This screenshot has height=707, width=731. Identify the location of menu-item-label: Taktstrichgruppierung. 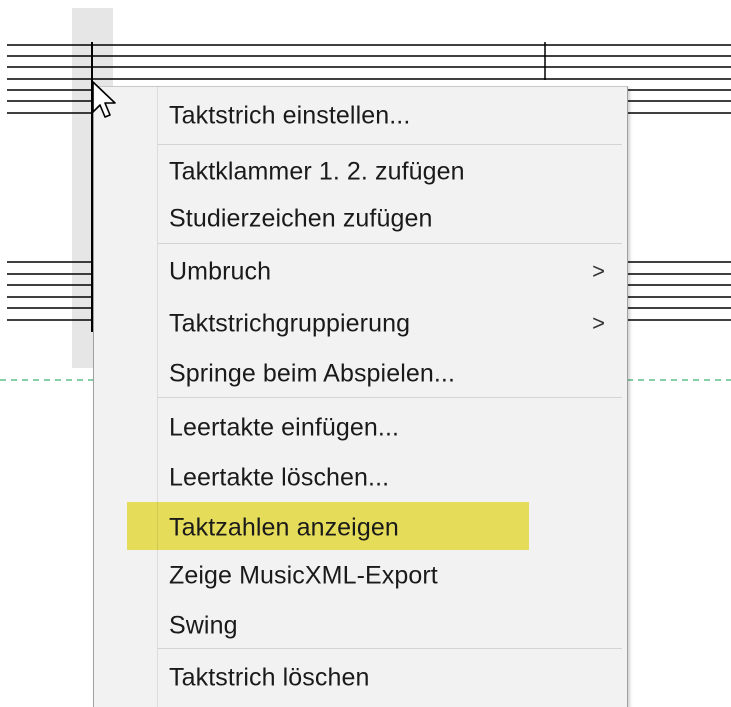
(290, 323).